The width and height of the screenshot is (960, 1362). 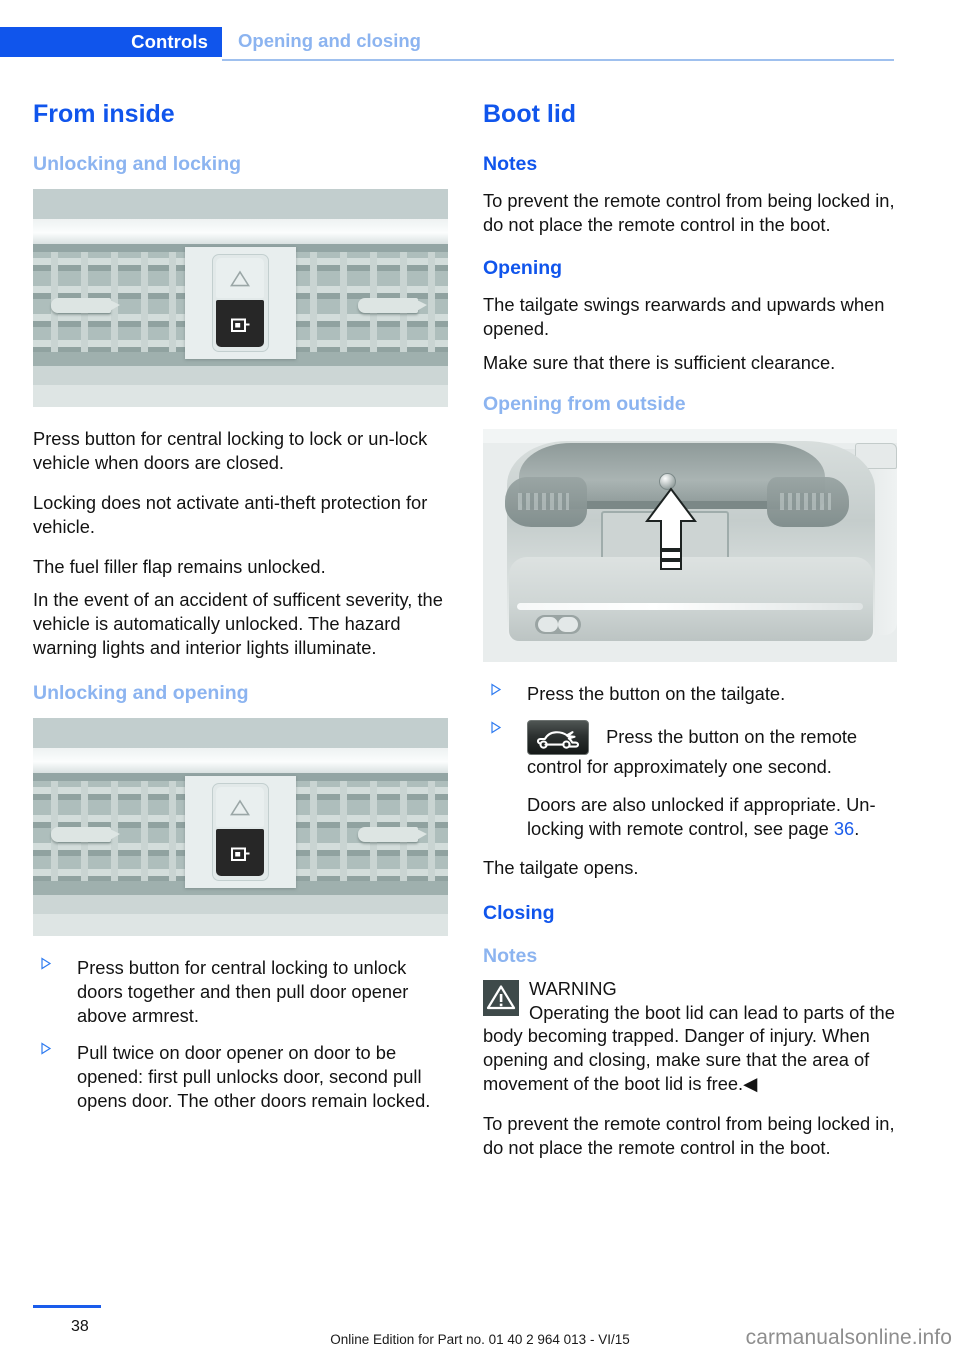 I want to click on air-vent-right, so click(x=372, y=302).